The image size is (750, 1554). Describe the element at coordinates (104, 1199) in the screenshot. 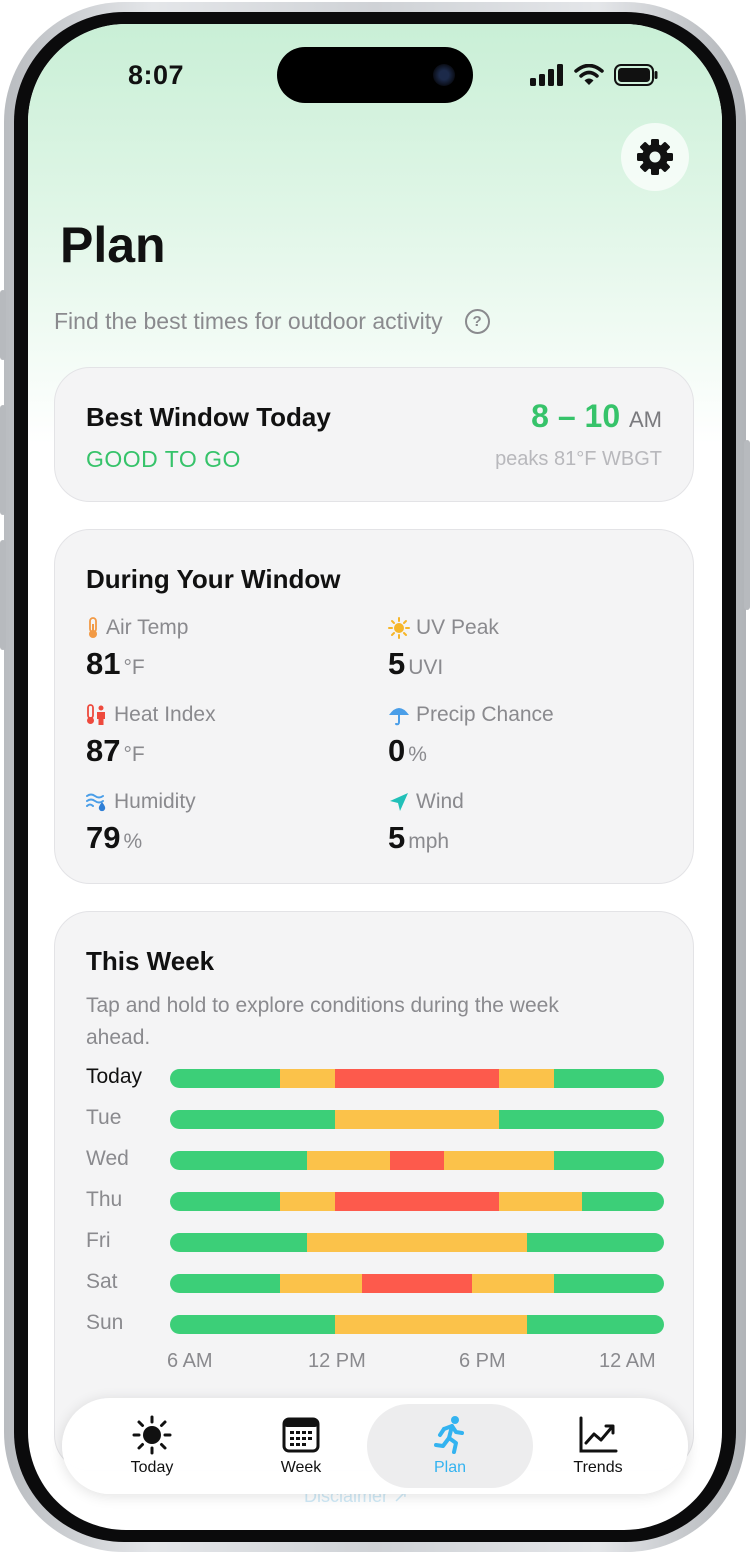

I see `week-day-label: Thu` at that location.